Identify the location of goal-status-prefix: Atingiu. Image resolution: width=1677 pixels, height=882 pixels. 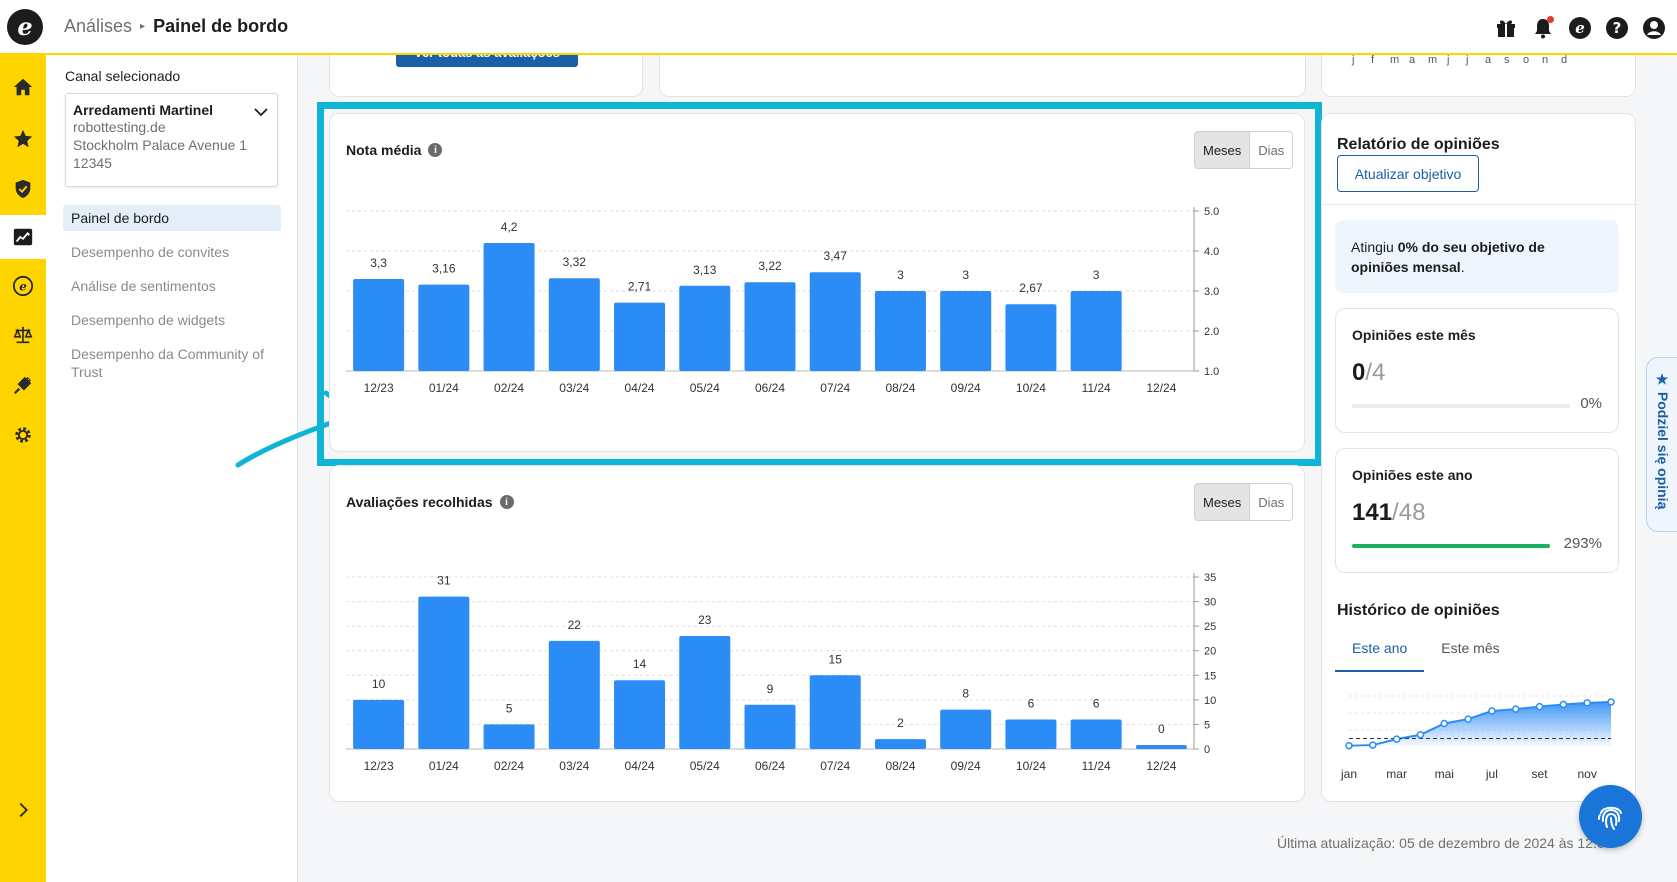
(1374, 247).